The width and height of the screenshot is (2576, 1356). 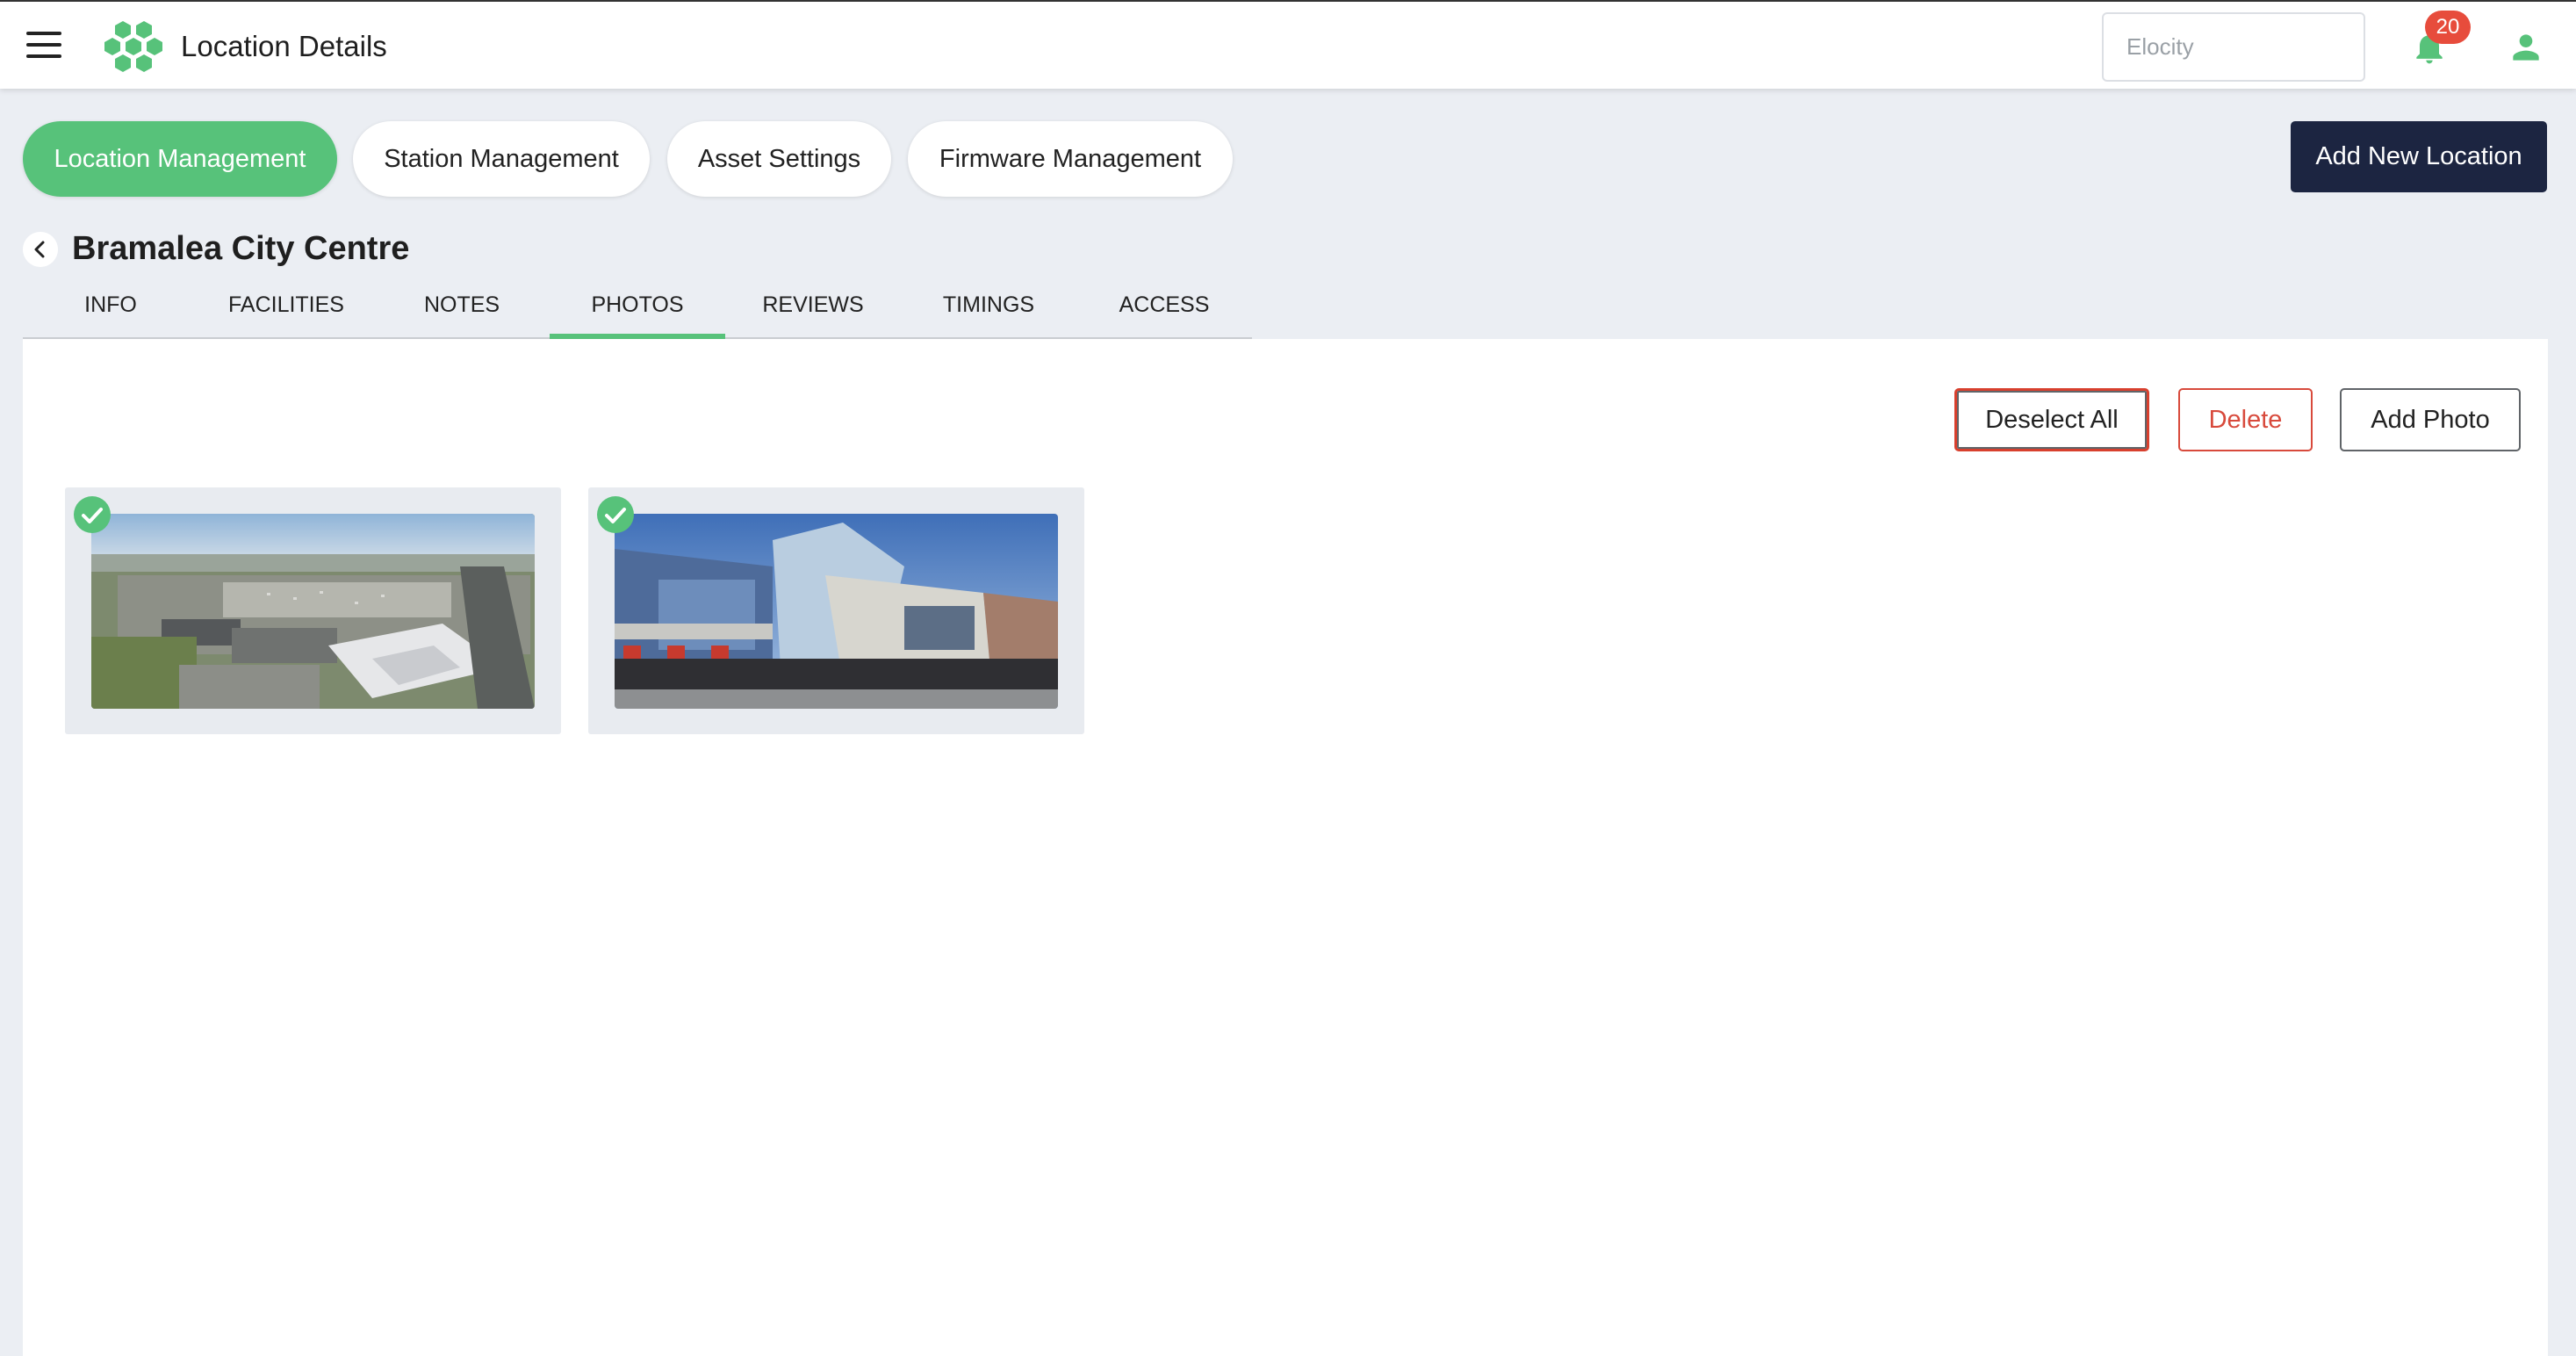 What do you see at coordinates (1070, 159) in the screenshot?
I see `tab-firmware-management: Firmware Management` at bounding box center [1070, 159].